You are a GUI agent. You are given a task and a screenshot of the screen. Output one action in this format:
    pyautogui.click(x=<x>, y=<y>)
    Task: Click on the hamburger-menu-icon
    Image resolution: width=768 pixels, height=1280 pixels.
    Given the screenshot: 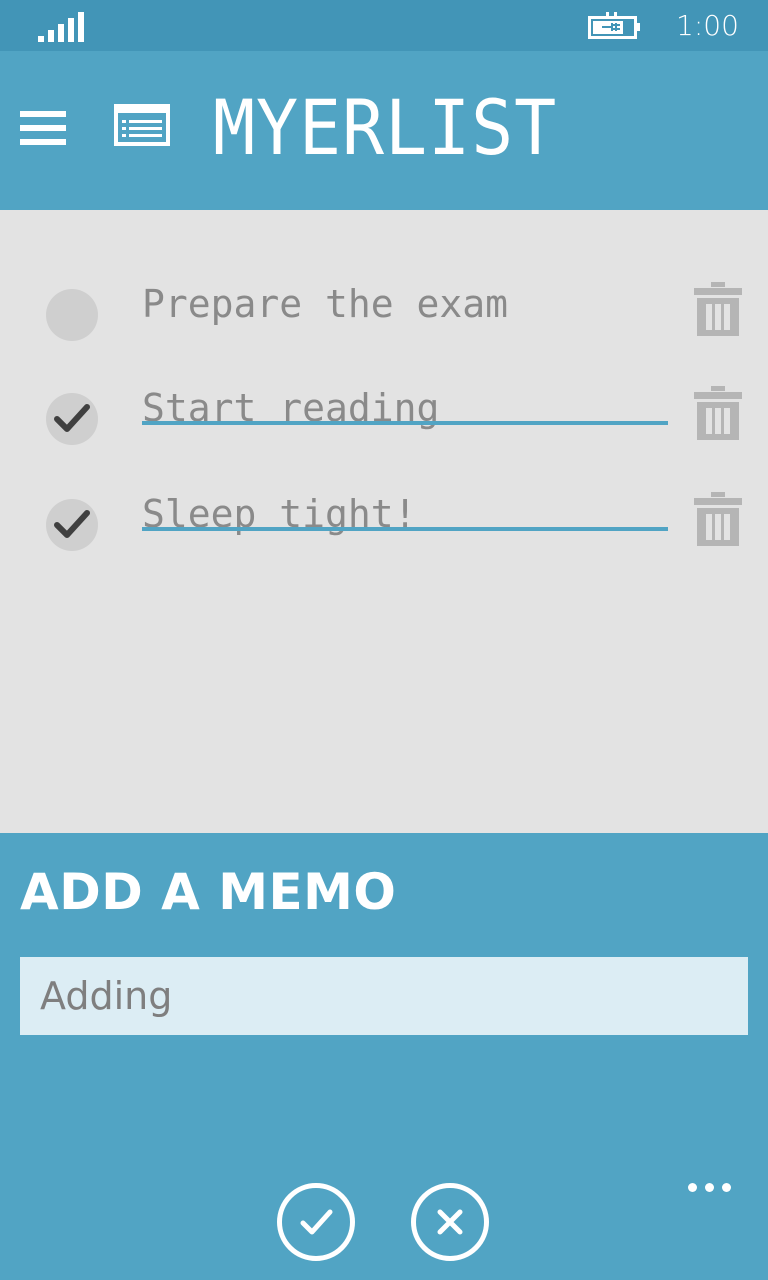 What is the action you would take?
    pyautogui.click(x=43, y=128)
    